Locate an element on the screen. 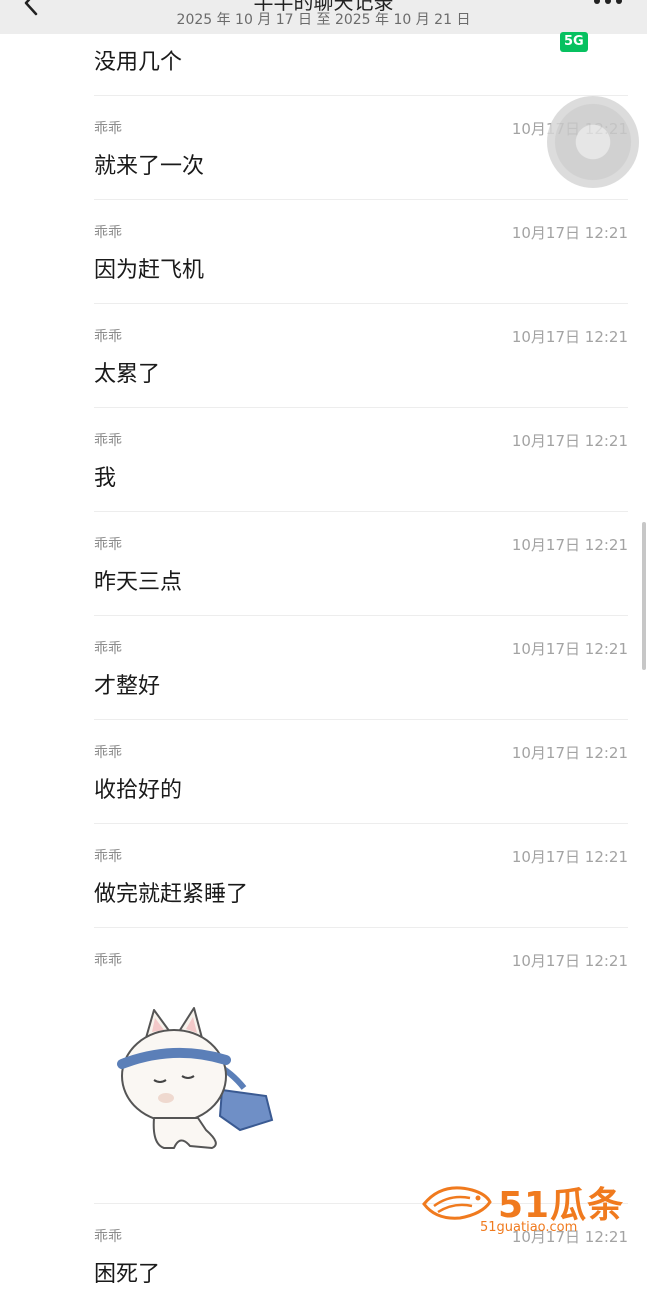 This screenshot has height=1307, width=647. message-text: 收拾好的 is located at coordinates (138, 790).